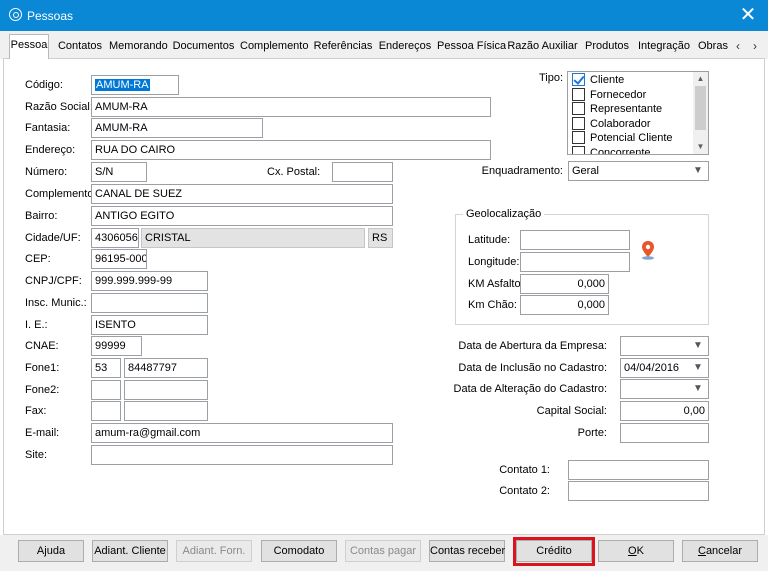 This screenshot has width=768, height=571. Describe the element at coordinates (607, 47) in the screenshot. I see `tab-produtos: Produtos` at that location.